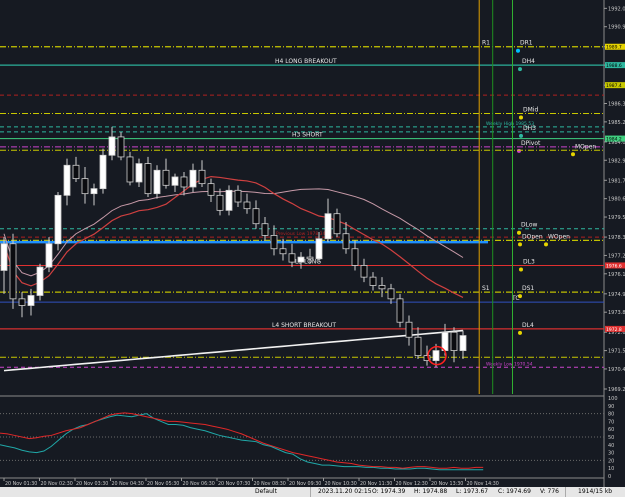 This screenshot has width=625, height=497. I want to click on price-tick-label: 1986.3, so click(616, 105).